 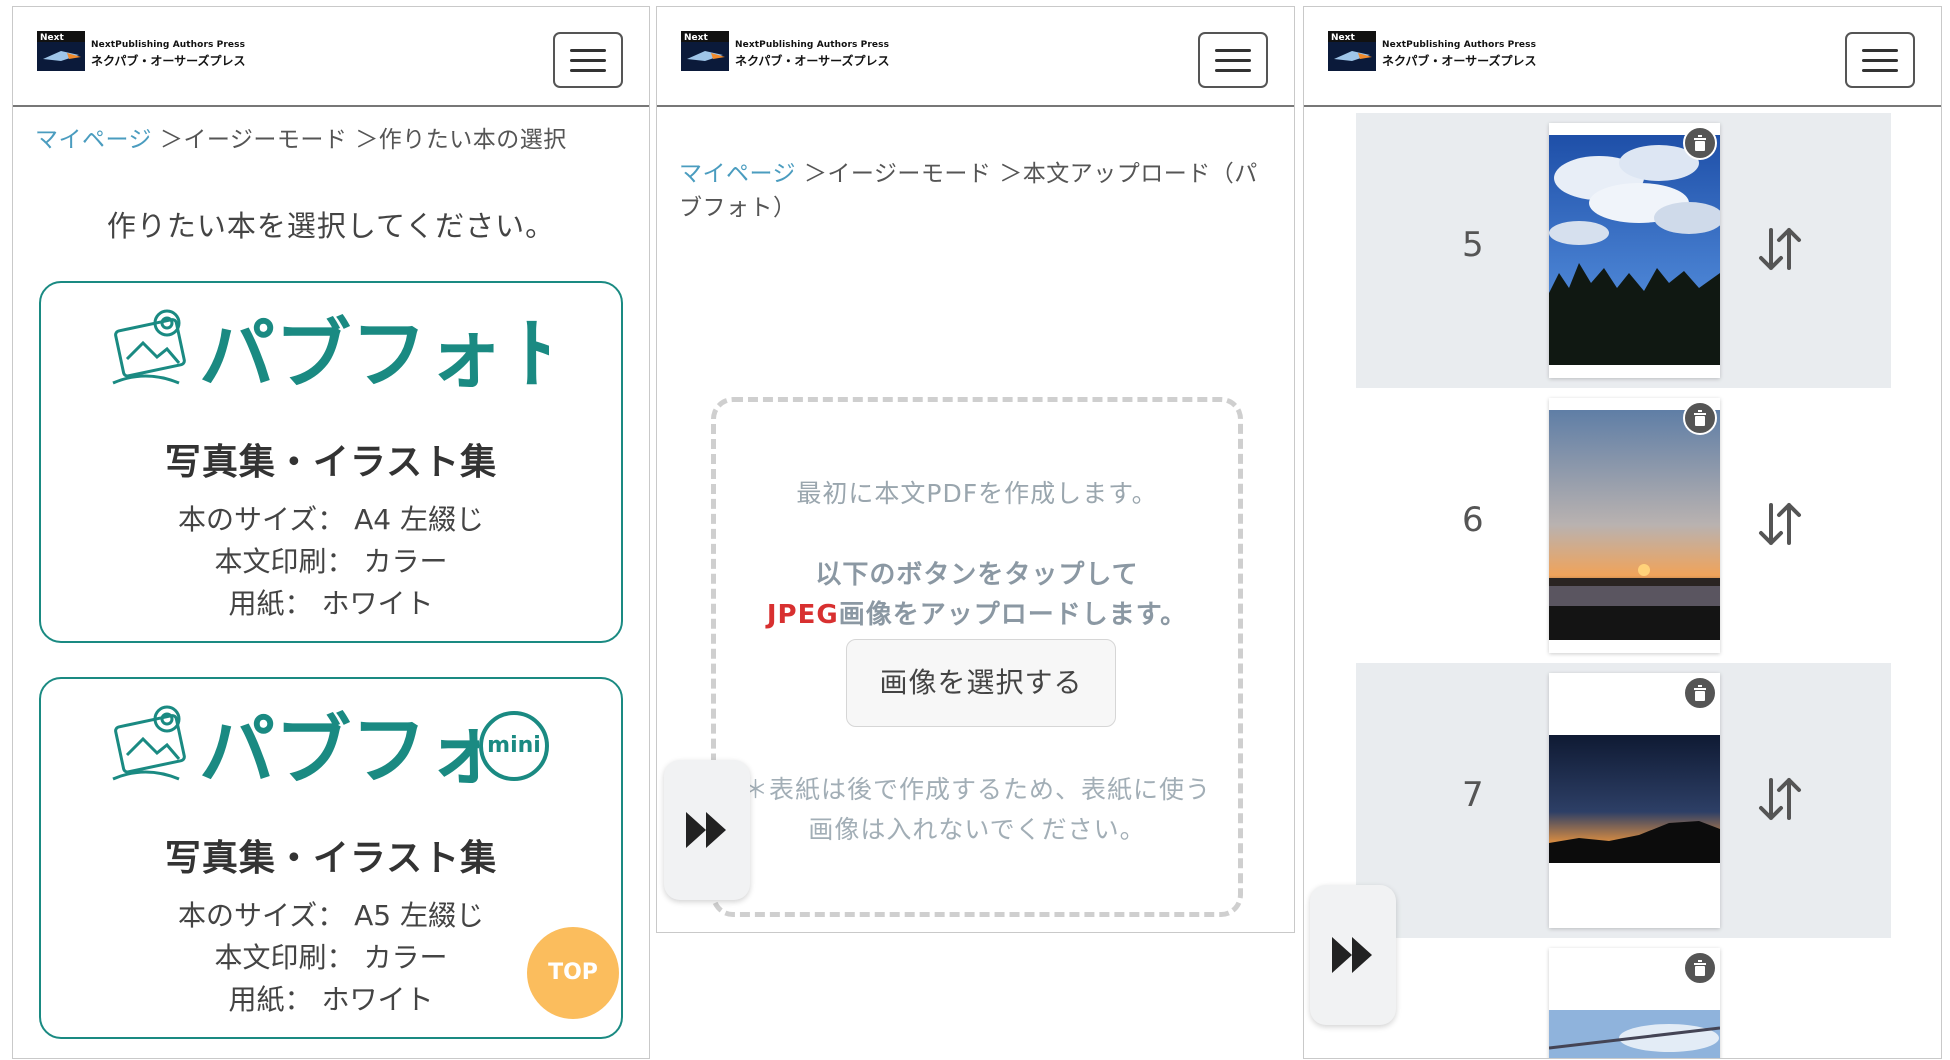 I want to click on photo-sky-clouds, so click(x=1634, y=250).